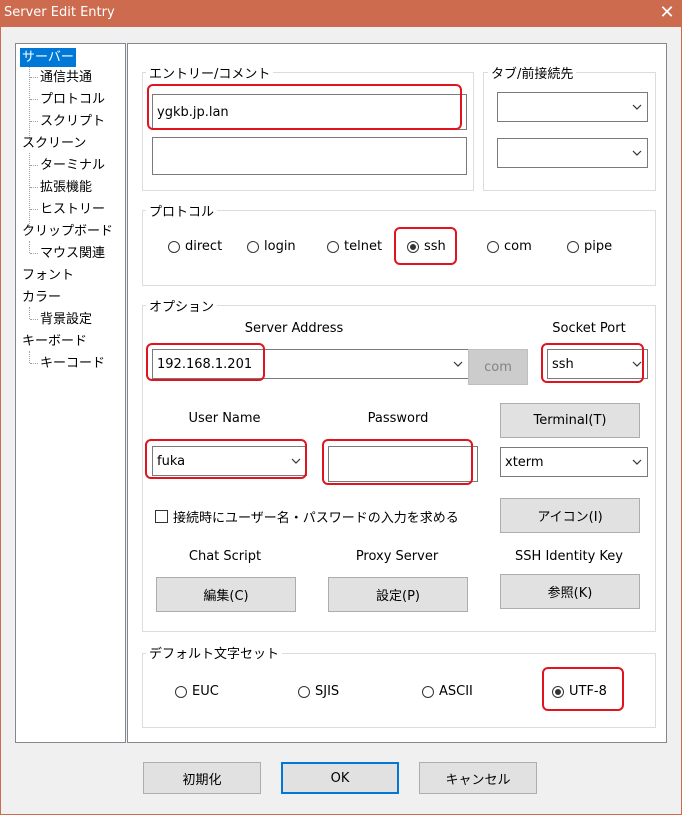 The height and width of the screenshot is (815, 682). What do you see at coordinates (598, 246) in the screenshot?
I see `radio-label: pipe` at bounding box center [598, 246].